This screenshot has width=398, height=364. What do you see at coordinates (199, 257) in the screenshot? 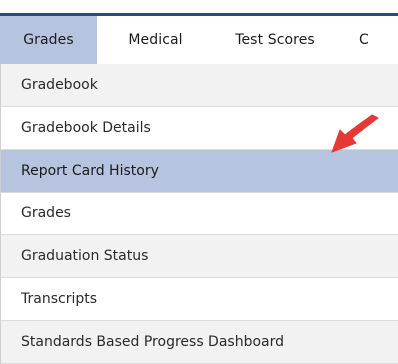
I see `menu-item-graduation-status: Graduation Status` at bounding box center [199, 257].